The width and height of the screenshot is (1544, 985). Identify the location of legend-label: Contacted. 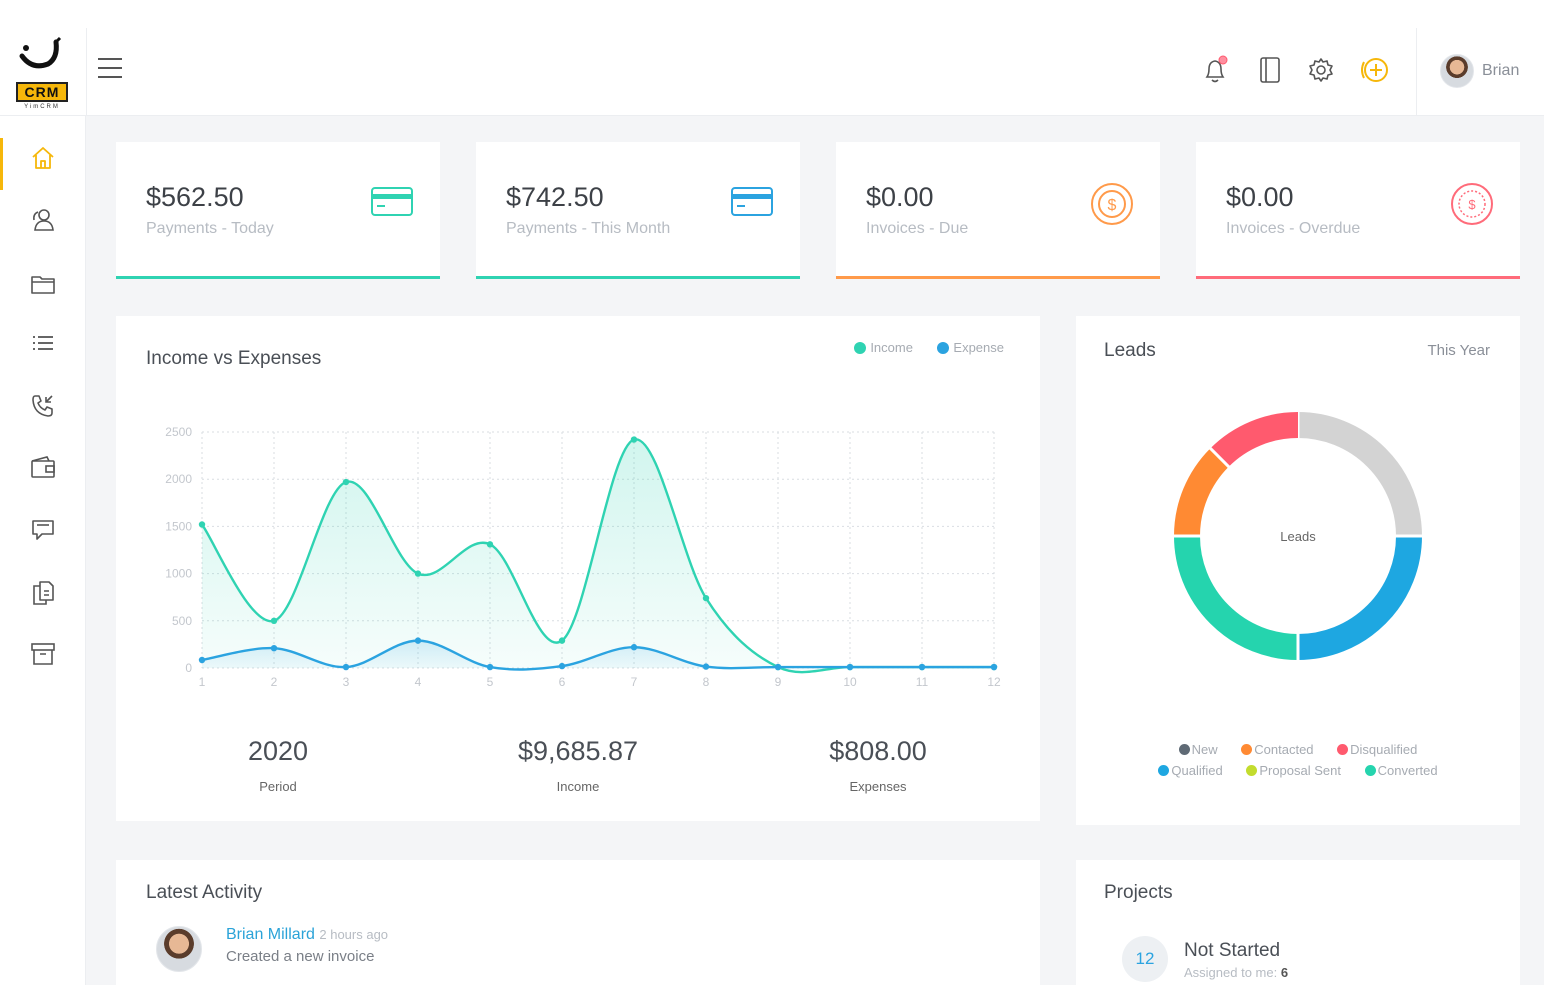
(1284, 749).